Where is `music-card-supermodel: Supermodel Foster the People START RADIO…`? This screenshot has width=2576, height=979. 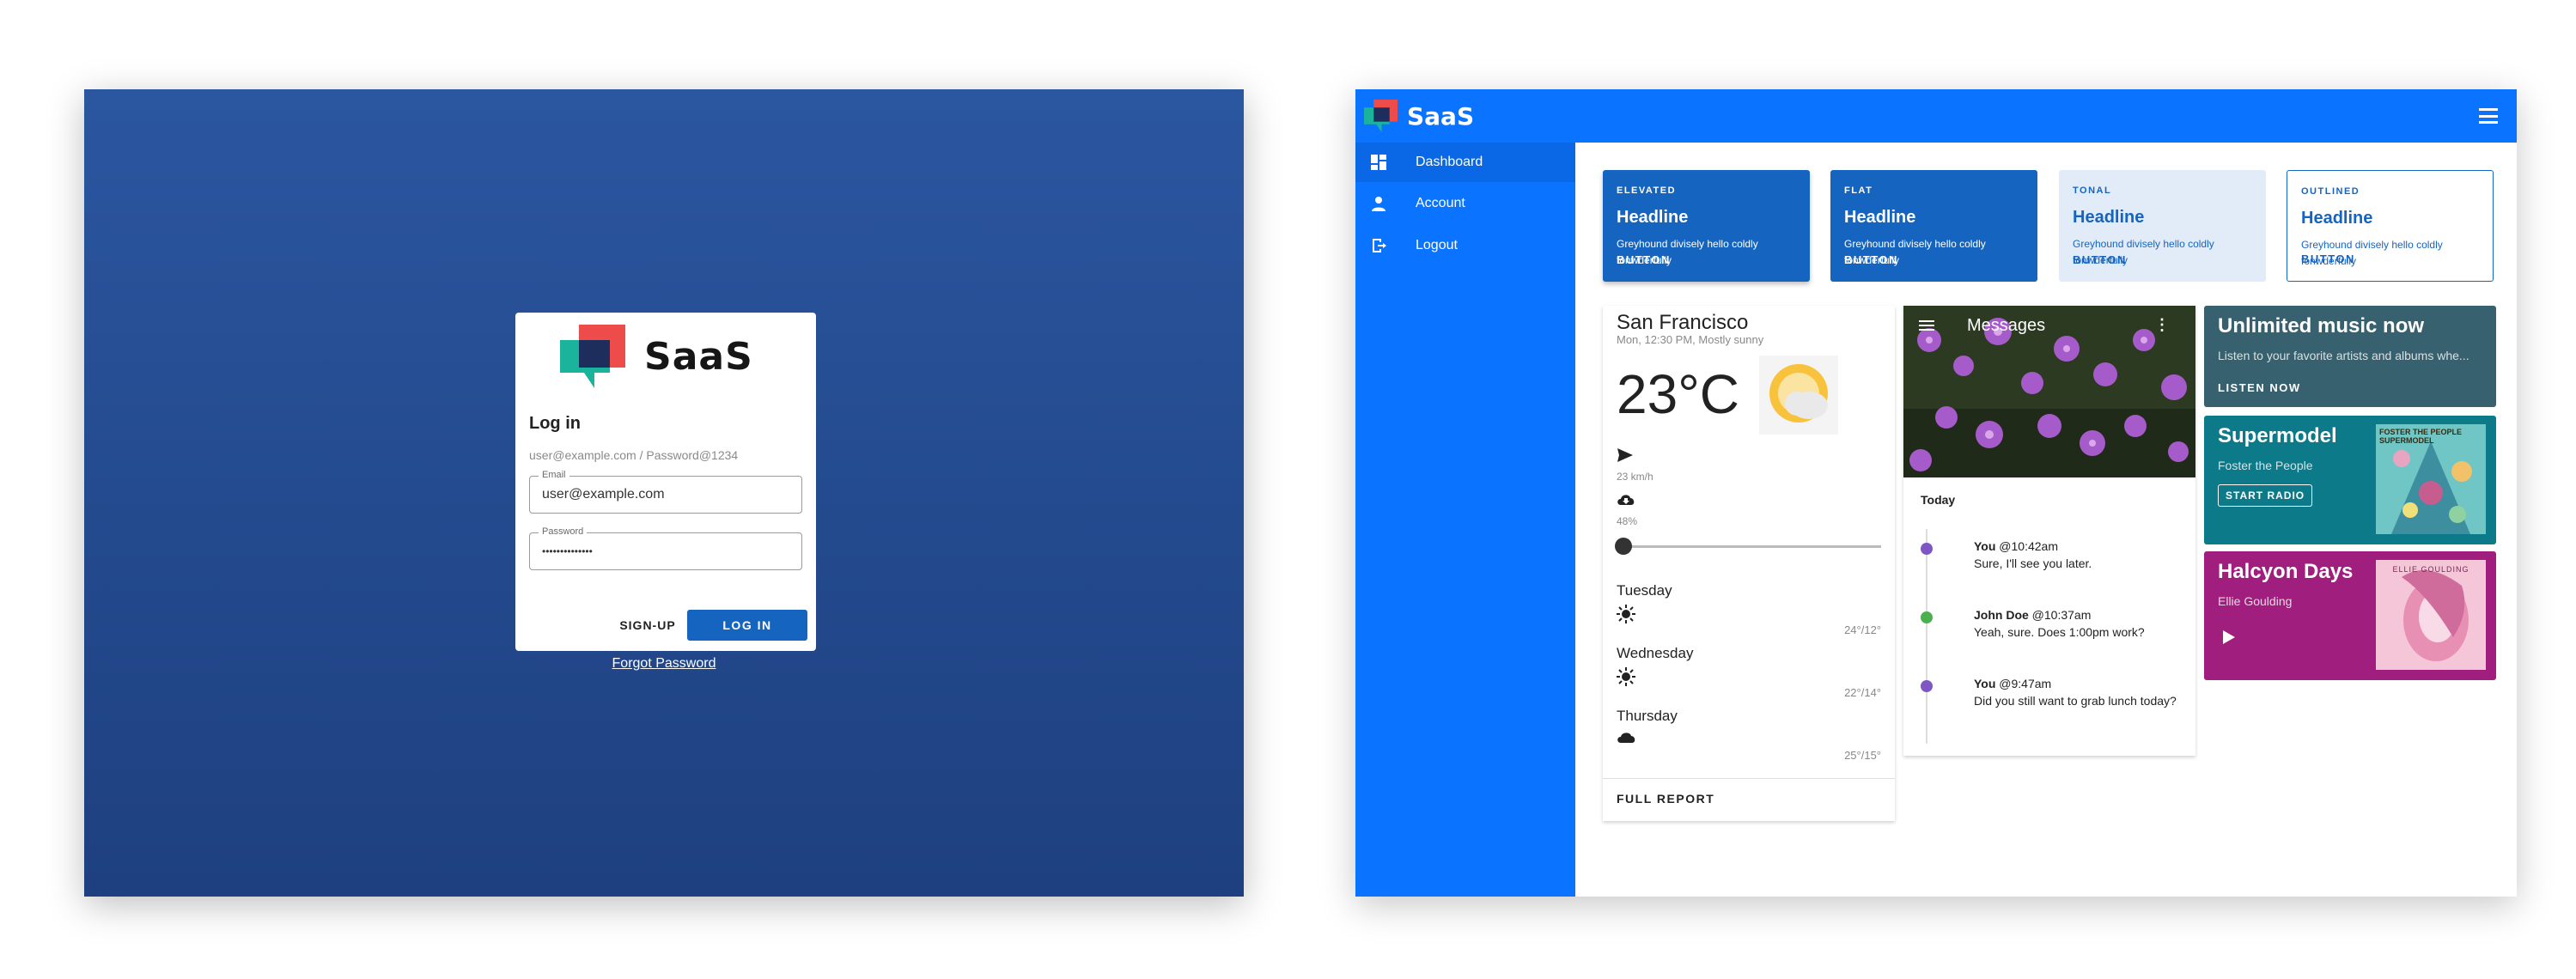
music-card-supermodel: Supermodel Foster the People START RADIO… is located at coordinates (2350, 480).